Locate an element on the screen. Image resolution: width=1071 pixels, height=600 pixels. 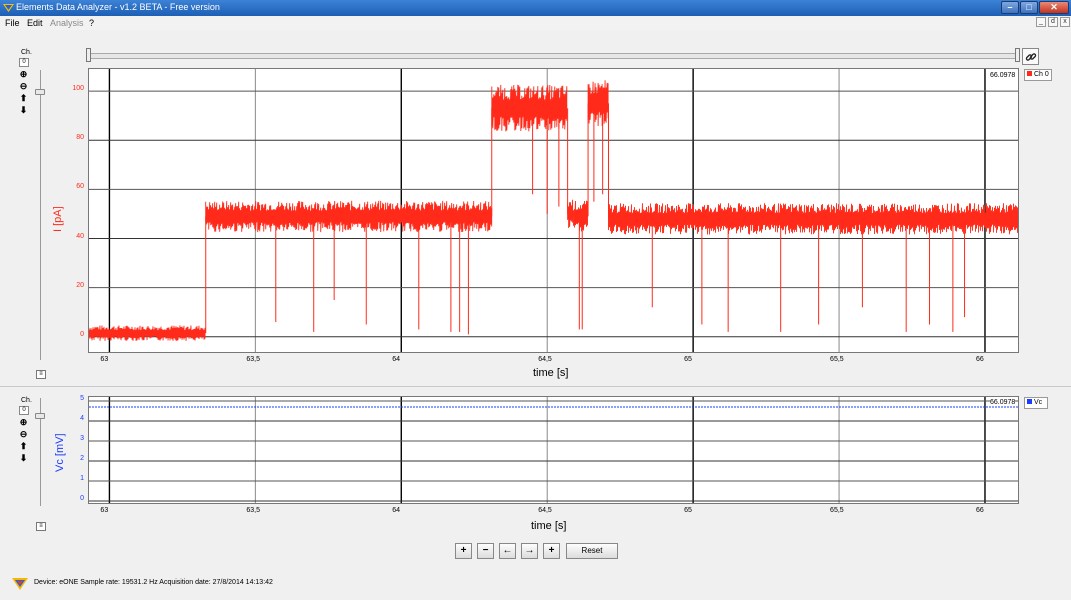
current-cursor-readout: 66.0978 is located at coordinates (1003, 75).